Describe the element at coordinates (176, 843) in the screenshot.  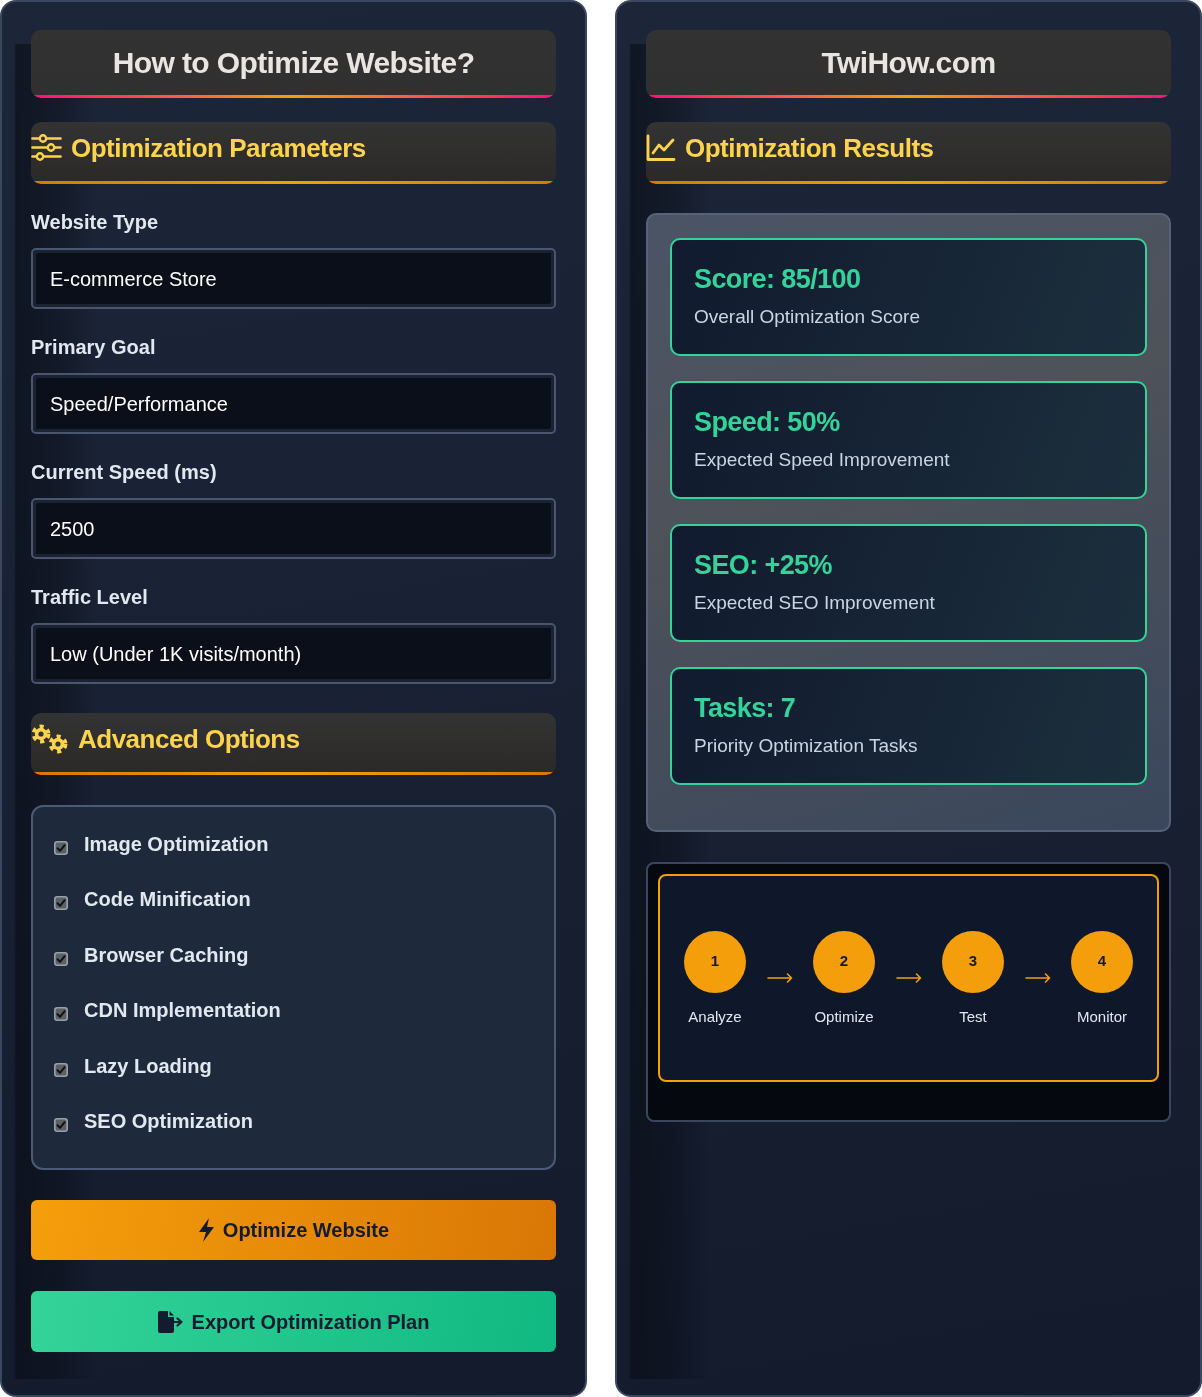
I see `option-label: Image Optimization` at that location.